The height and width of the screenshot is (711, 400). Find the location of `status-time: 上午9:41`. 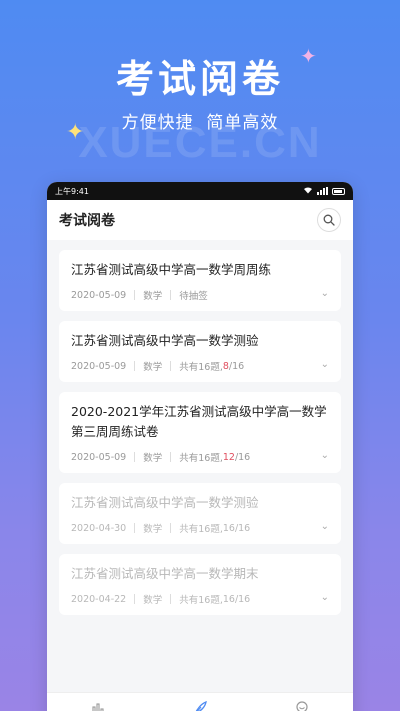

status-time: 上午9:41 is located at coordinates (72, 191).